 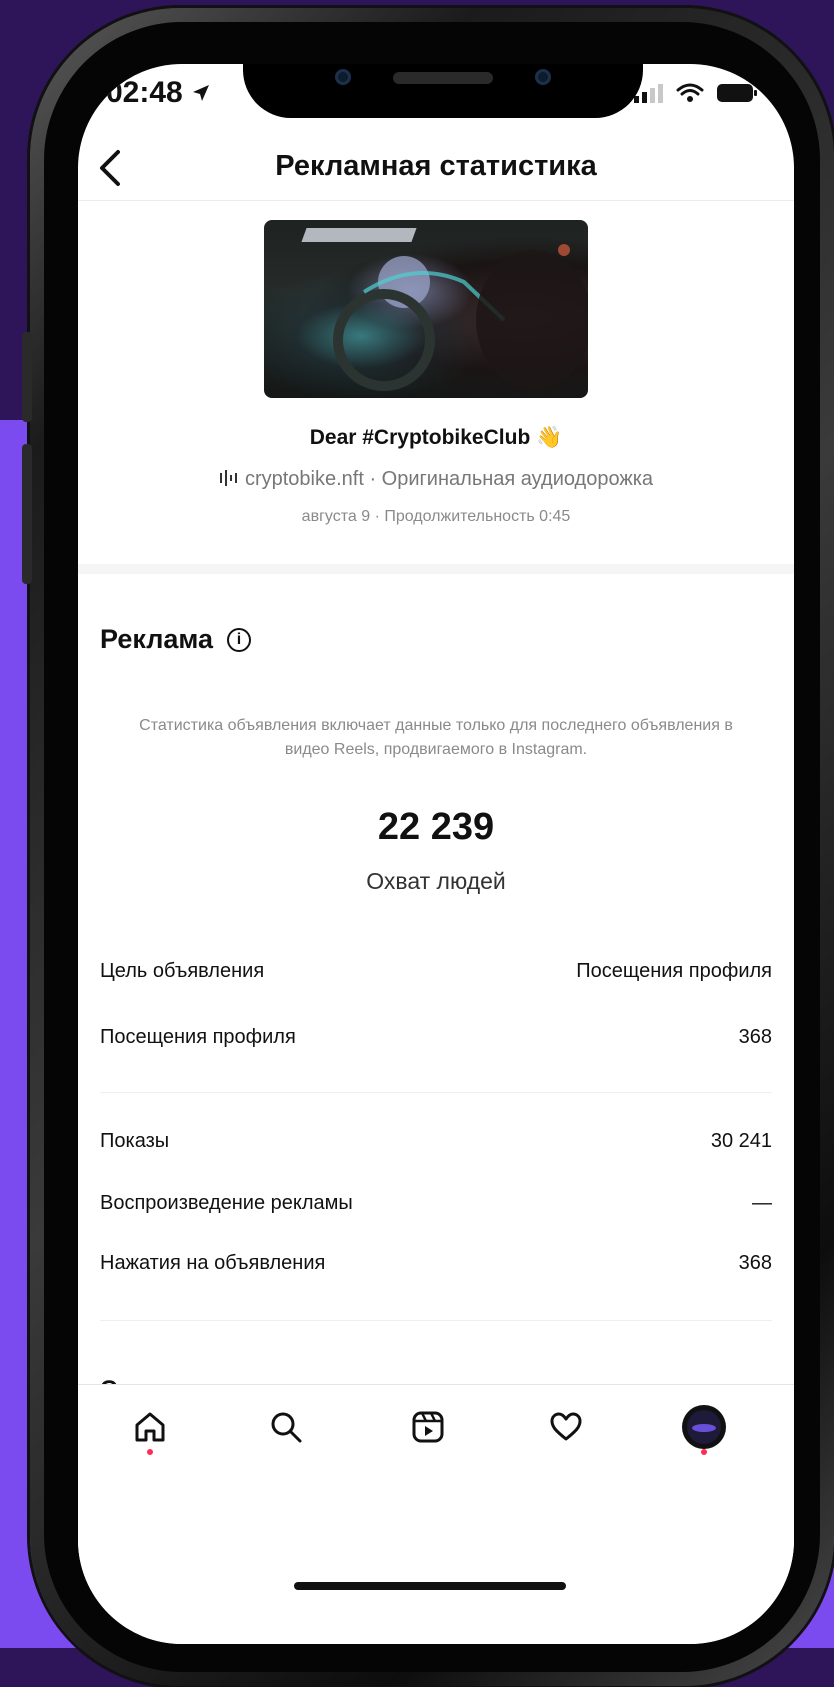 I want to click on stat-label: Показы, so click(x=135, y=1141).